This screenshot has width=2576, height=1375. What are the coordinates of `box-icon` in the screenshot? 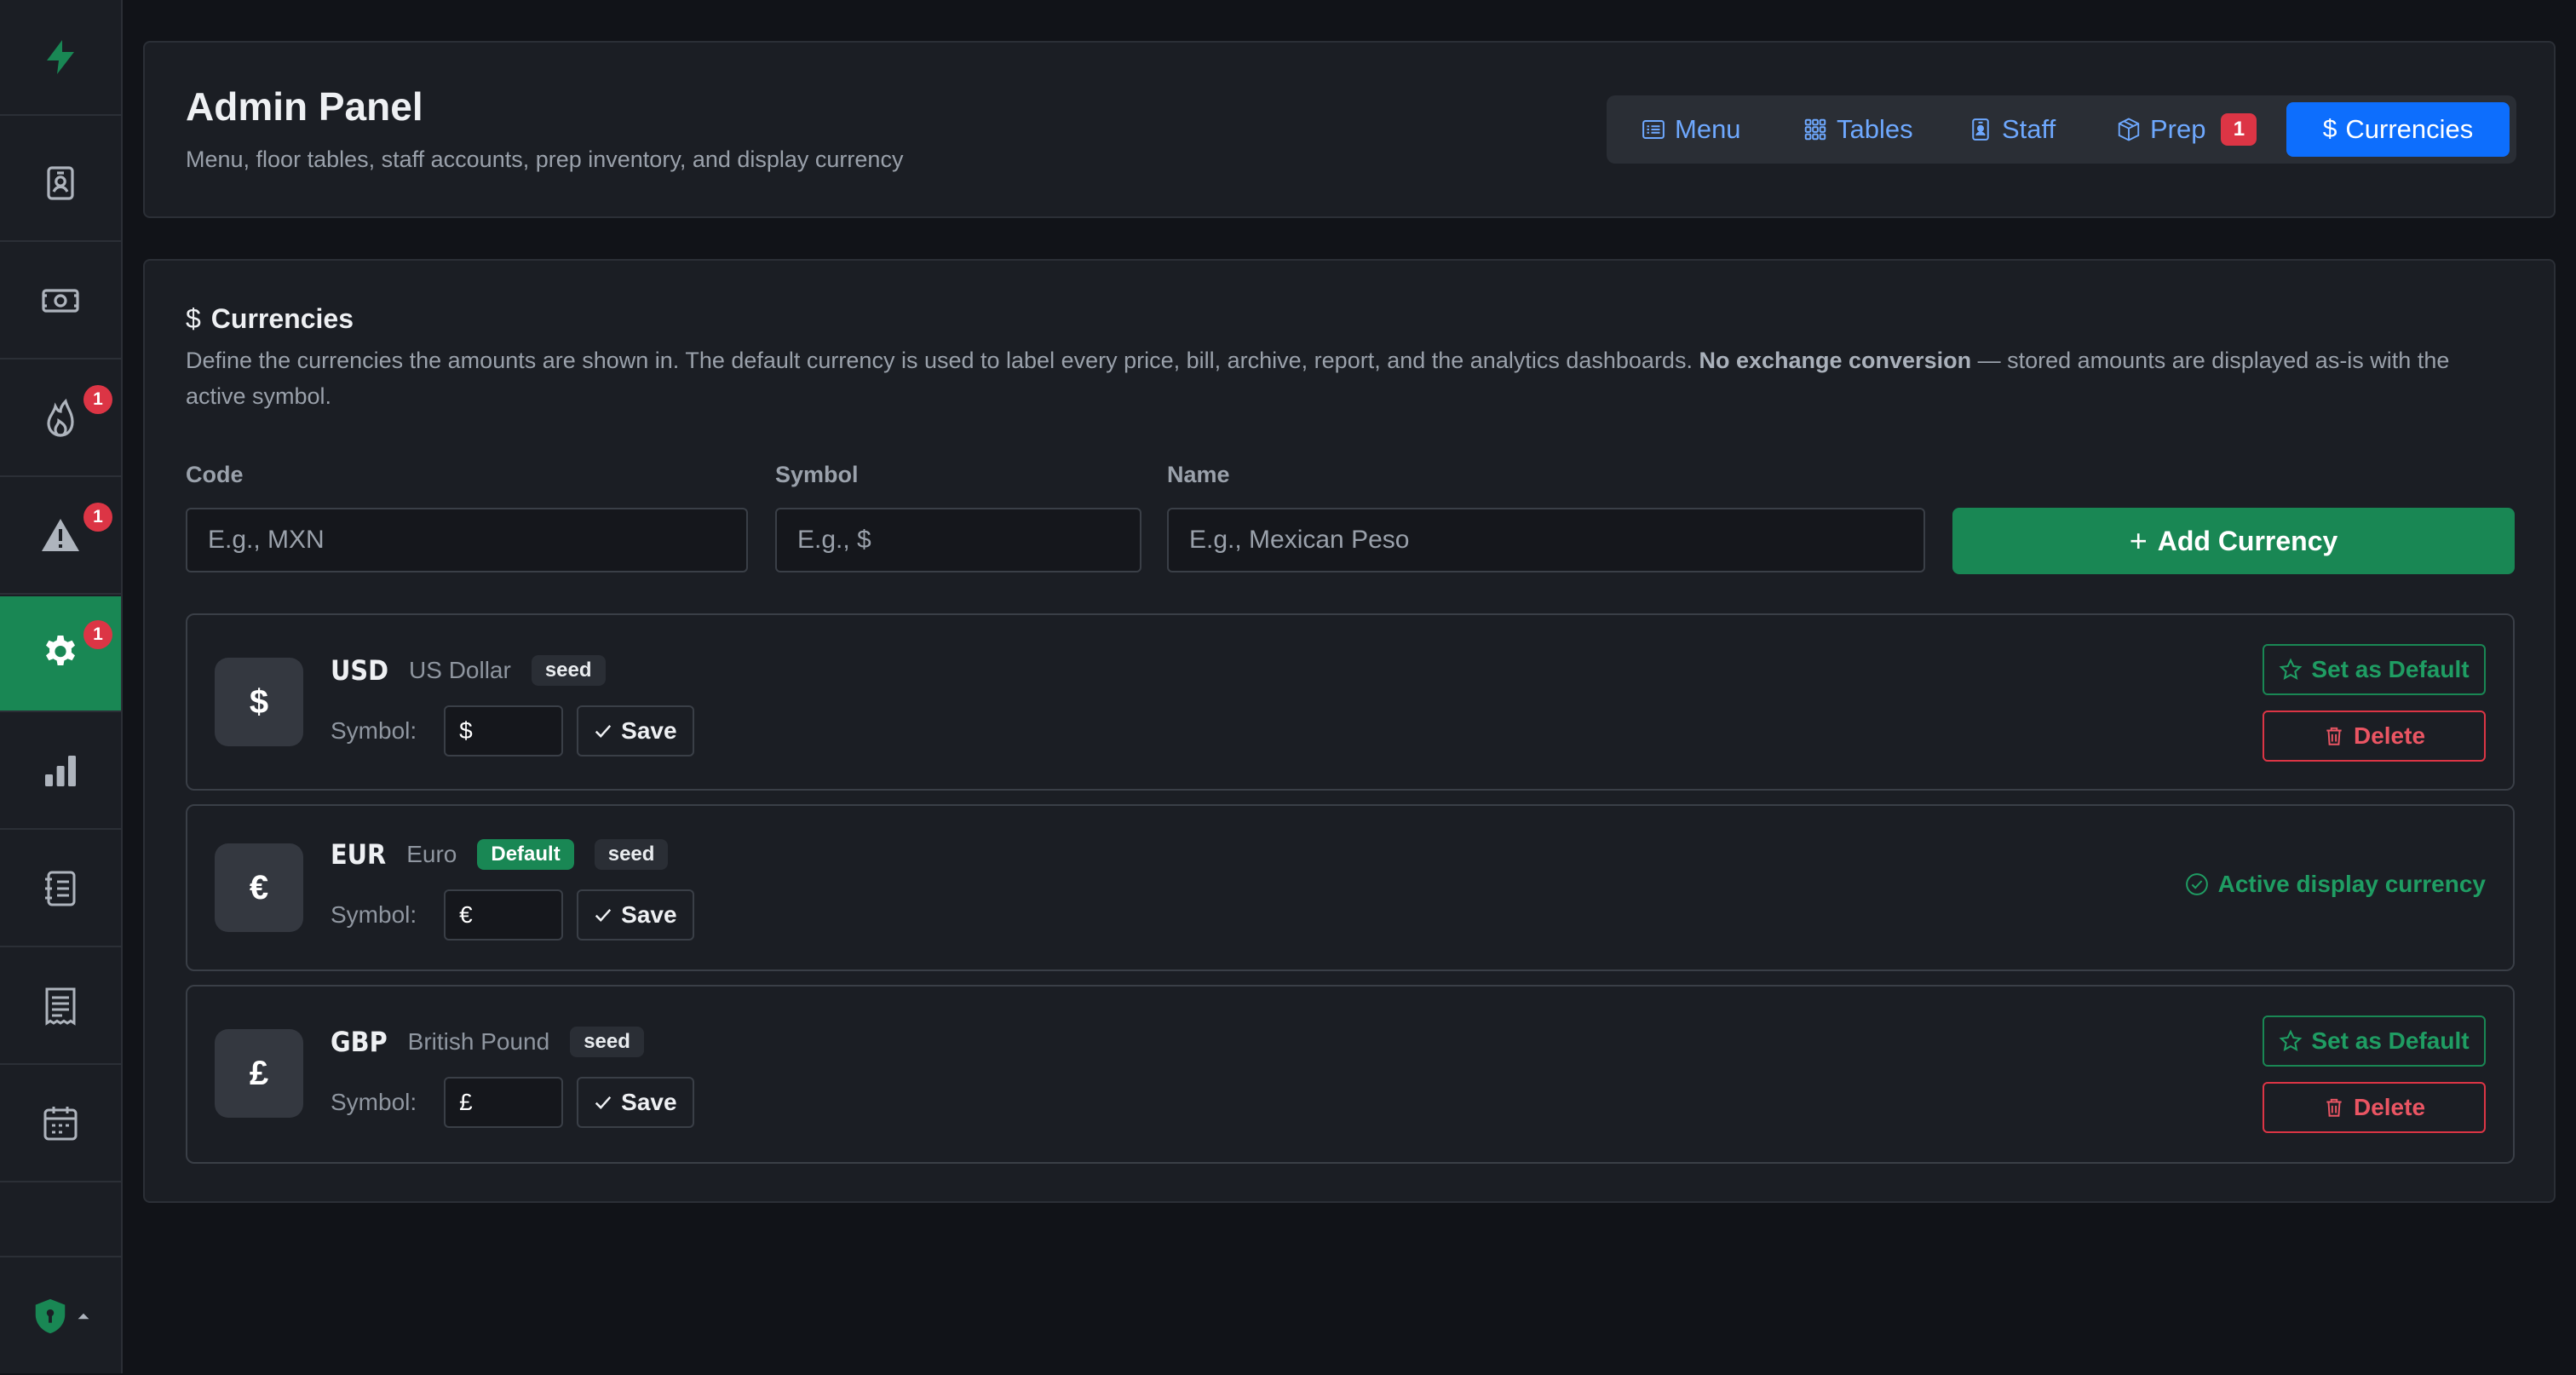 It's located at (2129, 129).